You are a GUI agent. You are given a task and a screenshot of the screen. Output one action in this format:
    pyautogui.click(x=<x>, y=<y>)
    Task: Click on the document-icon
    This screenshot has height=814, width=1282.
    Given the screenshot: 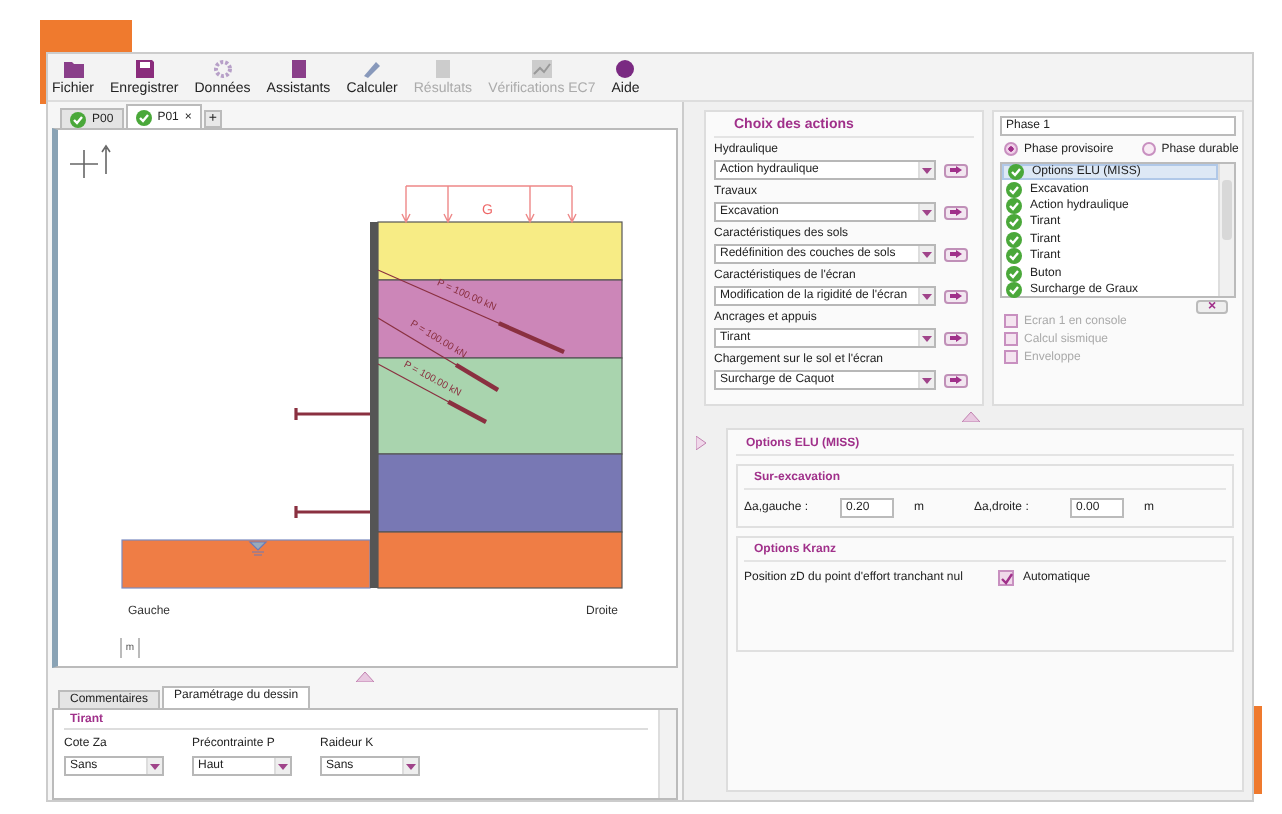 What is the action you would take?
    pyautogui.click(x=442, y=69)
    